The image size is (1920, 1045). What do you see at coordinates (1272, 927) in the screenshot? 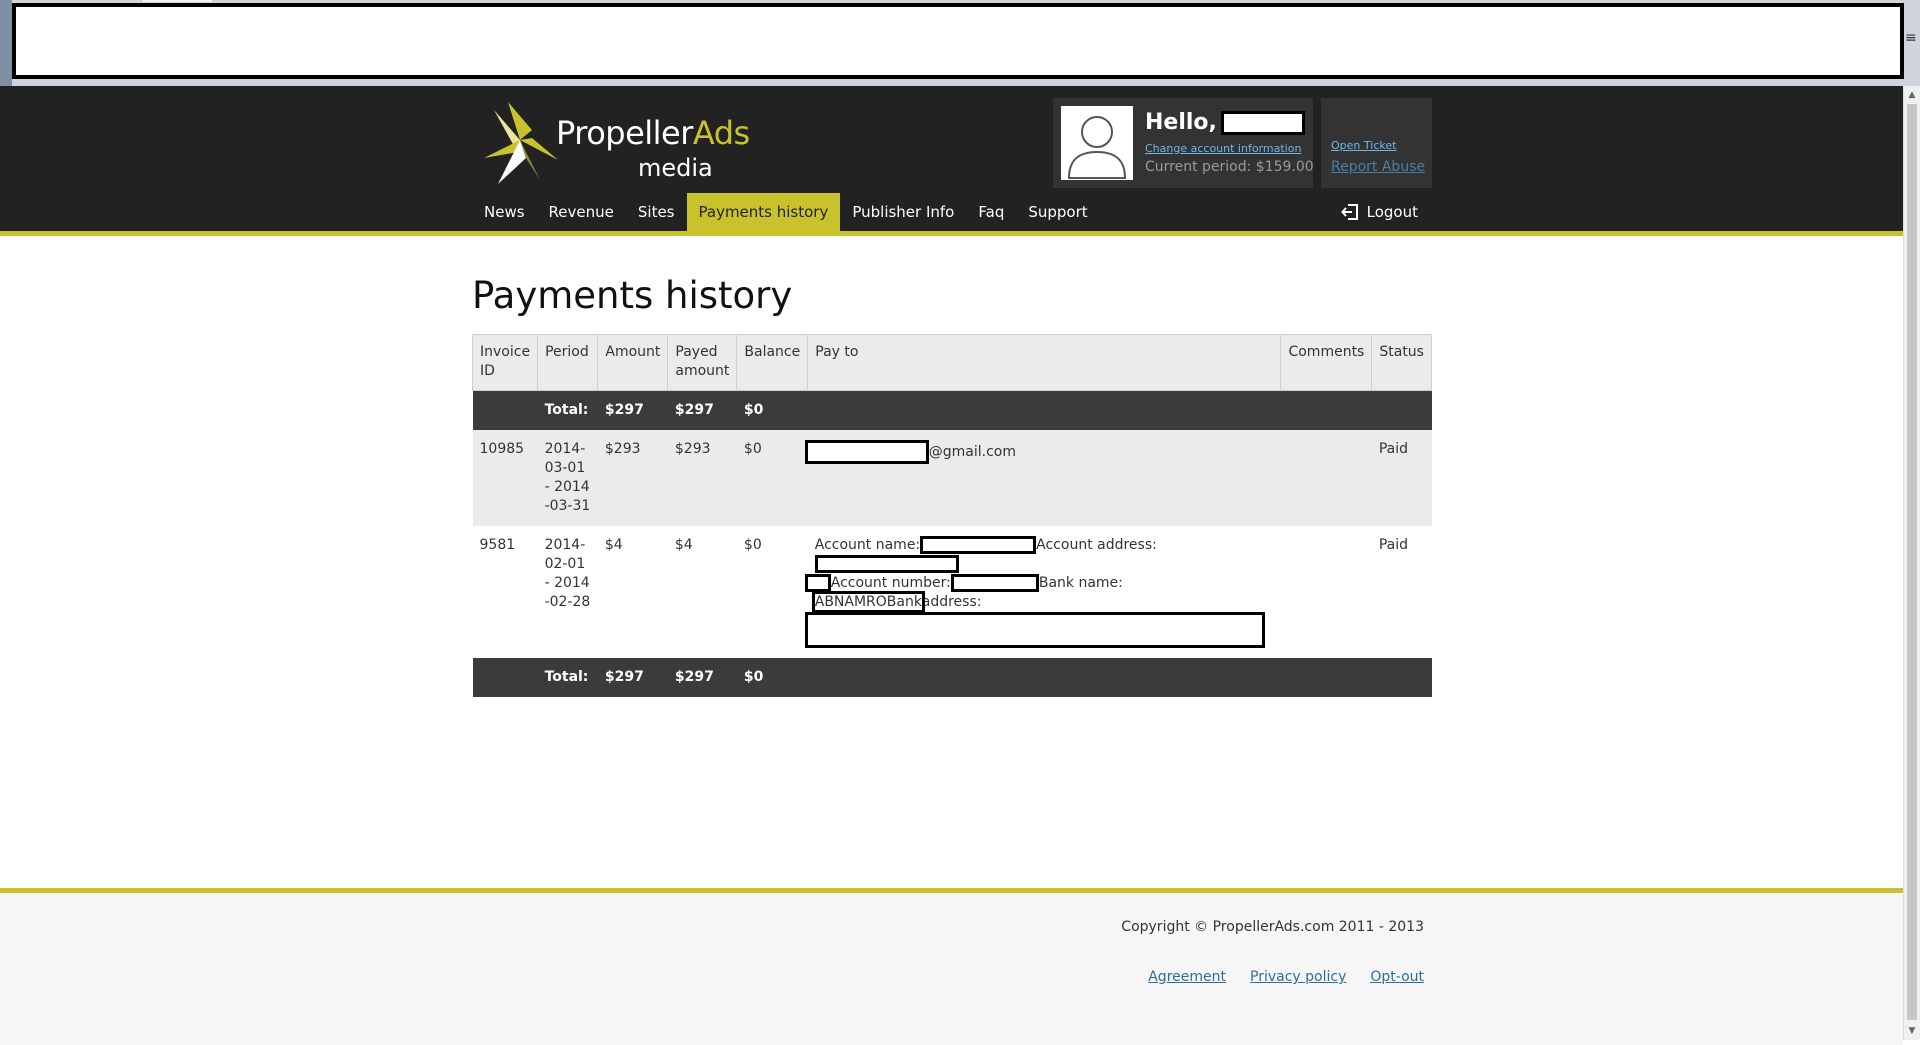
I see `copyright: Copyright © PropellerAds.com 2011 - 2013` at bounding box center [1272, 927].